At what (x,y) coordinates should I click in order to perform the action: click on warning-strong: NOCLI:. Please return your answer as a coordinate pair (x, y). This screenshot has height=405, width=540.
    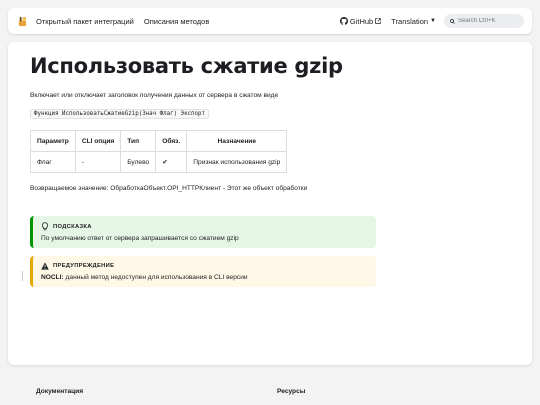
    Looking at the image, I should click on (52, 277).